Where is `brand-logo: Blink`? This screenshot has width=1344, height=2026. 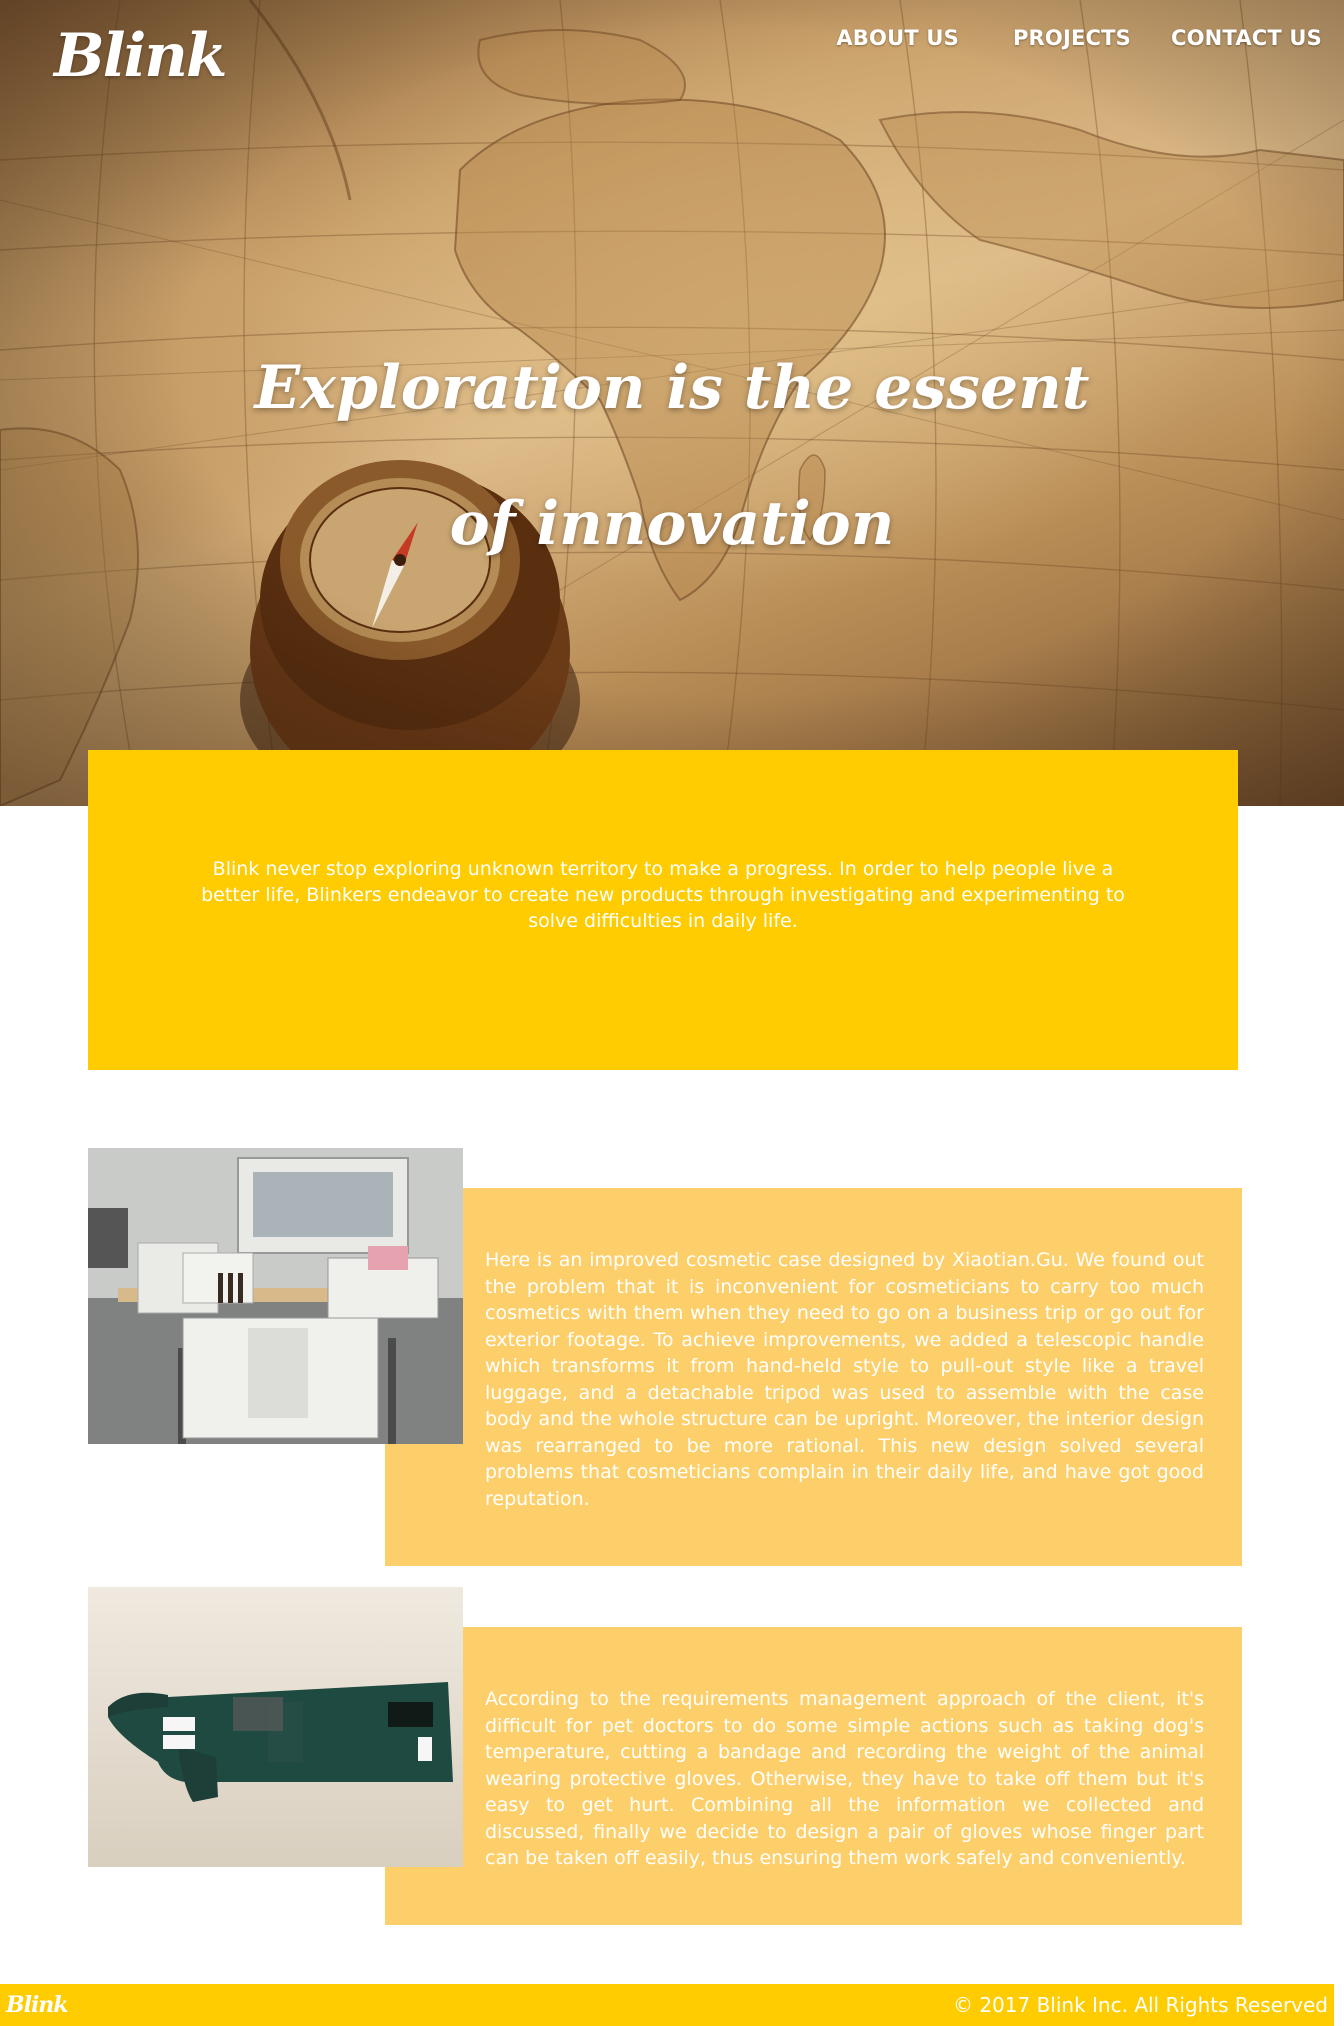 brand-logo: Blink is located at coordinates (140, 56).